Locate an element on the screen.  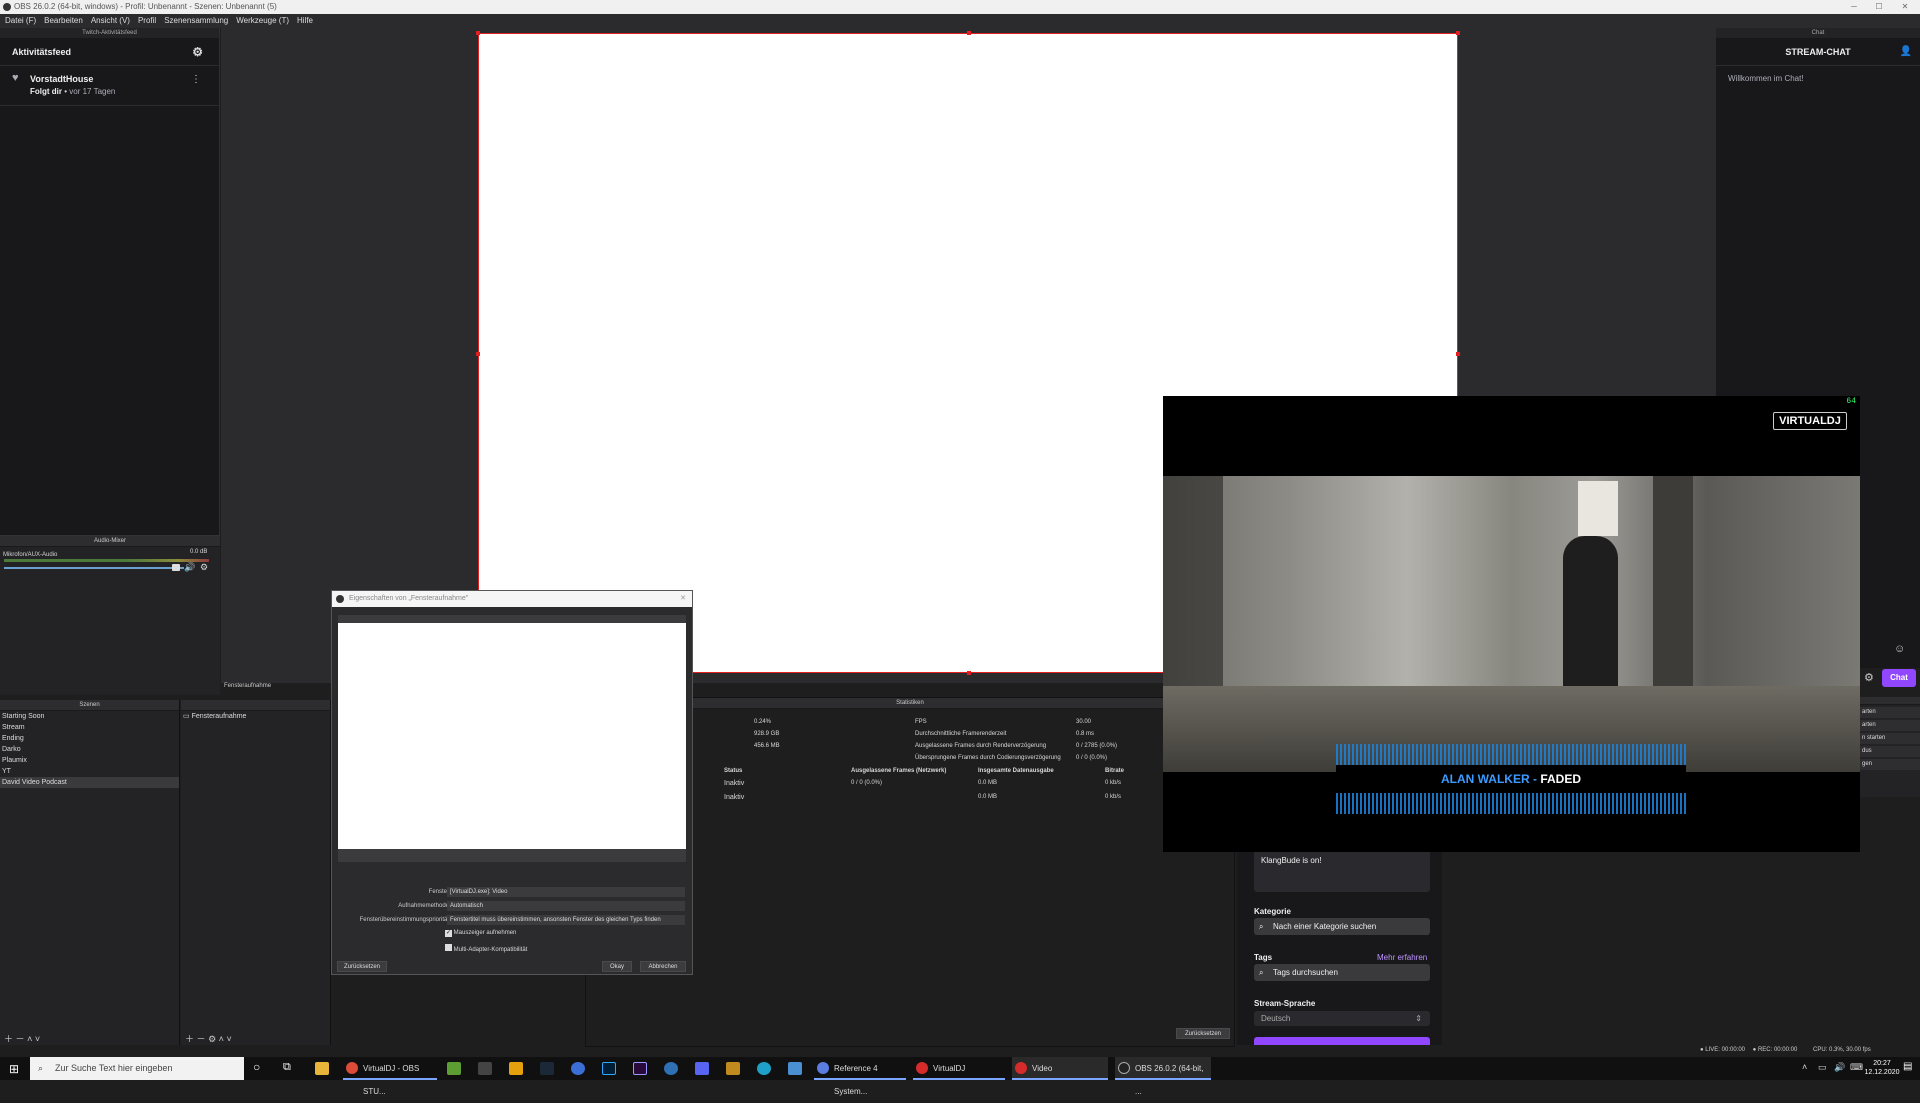
tray-chevron-icon: ˄ is located at coordinates (1804, 1067).